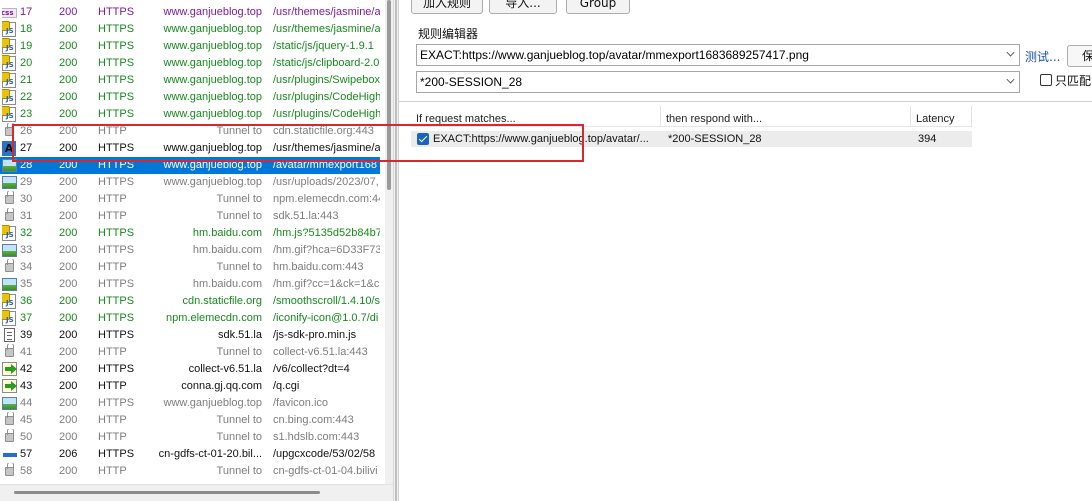 The width and height of the screenshot is (1092, 501). I want to click on post-request-icon, so click(9, 386).